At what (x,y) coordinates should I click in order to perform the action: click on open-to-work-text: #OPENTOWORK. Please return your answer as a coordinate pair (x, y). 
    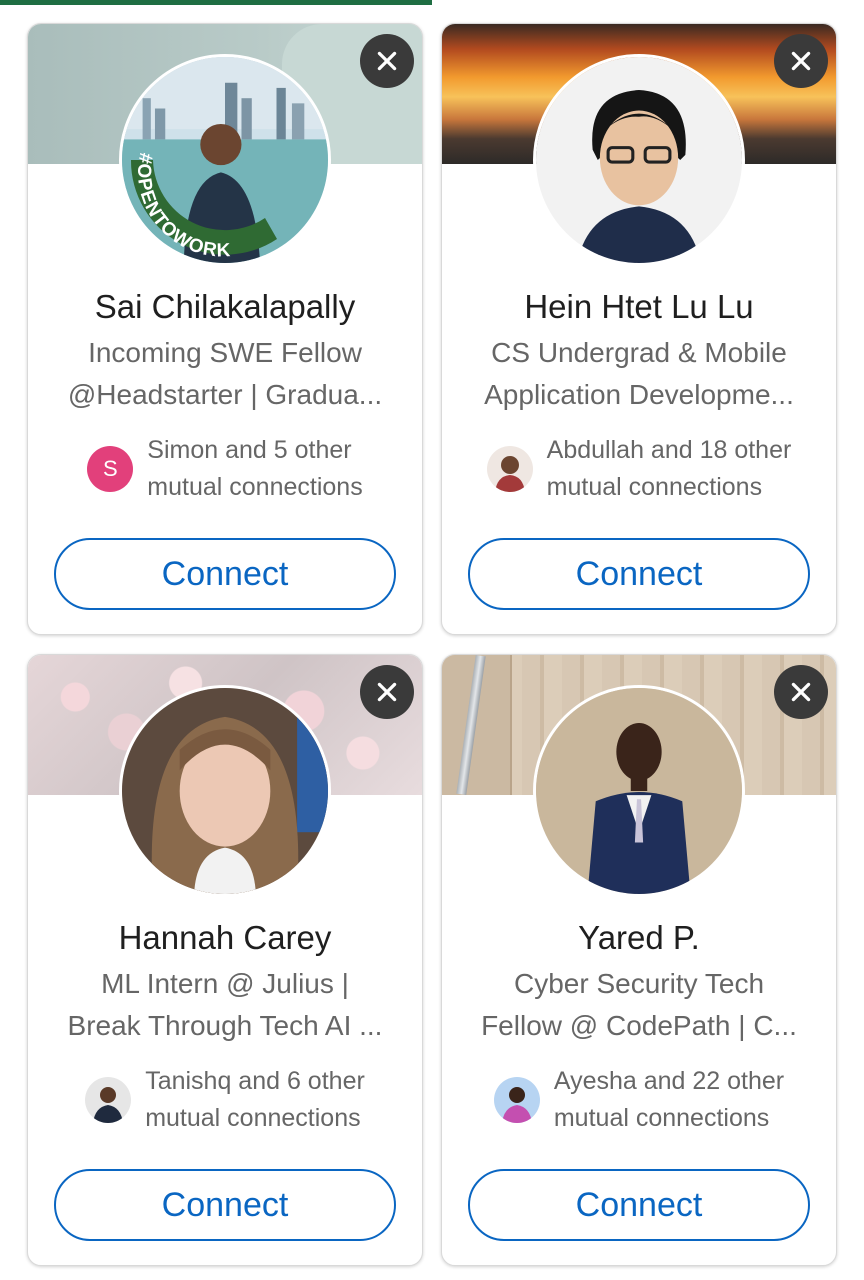
    Looking at the image, I should click on (182, 206).